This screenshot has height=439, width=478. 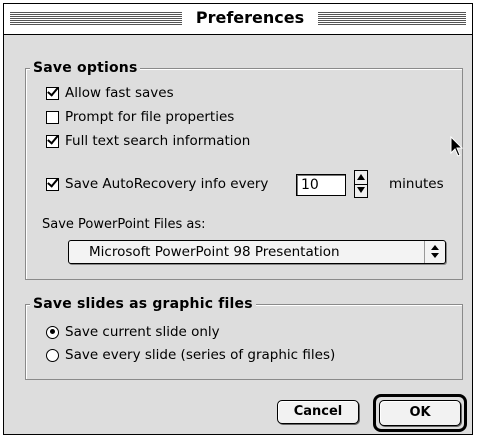 I want to click on stepper-up-button, so click(x=361, y=178).